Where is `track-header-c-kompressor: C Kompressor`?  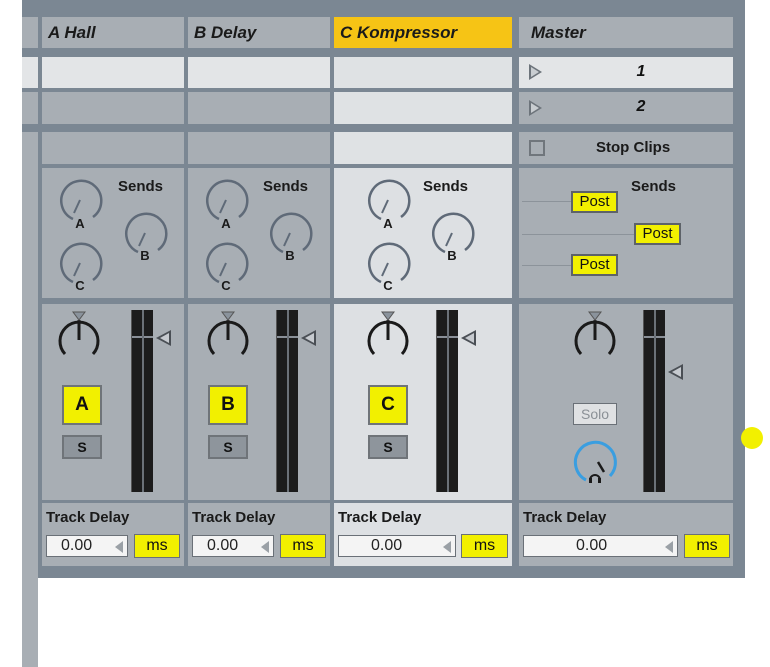
track-header-c-kompressor: C Kompressor is located at coordinates (423, 32).